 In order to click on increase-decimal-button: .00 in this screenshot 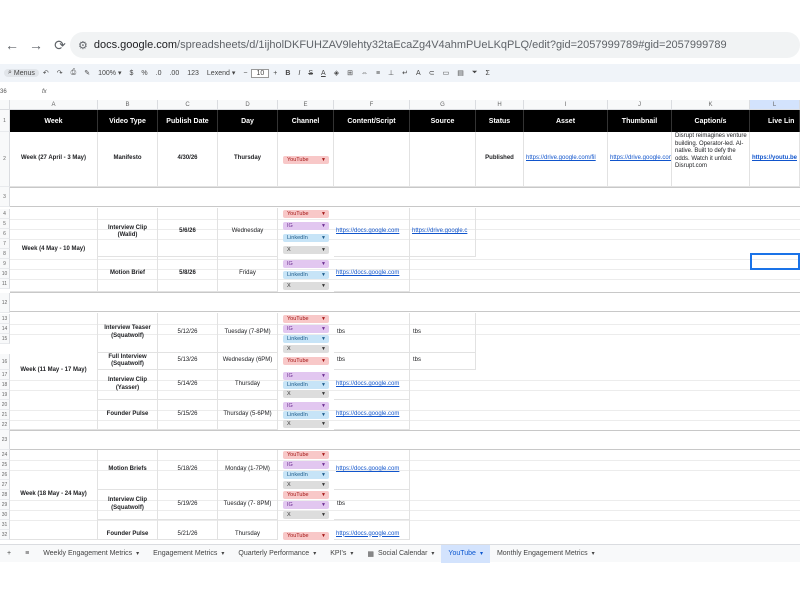, I will do `click(174, 73)`.